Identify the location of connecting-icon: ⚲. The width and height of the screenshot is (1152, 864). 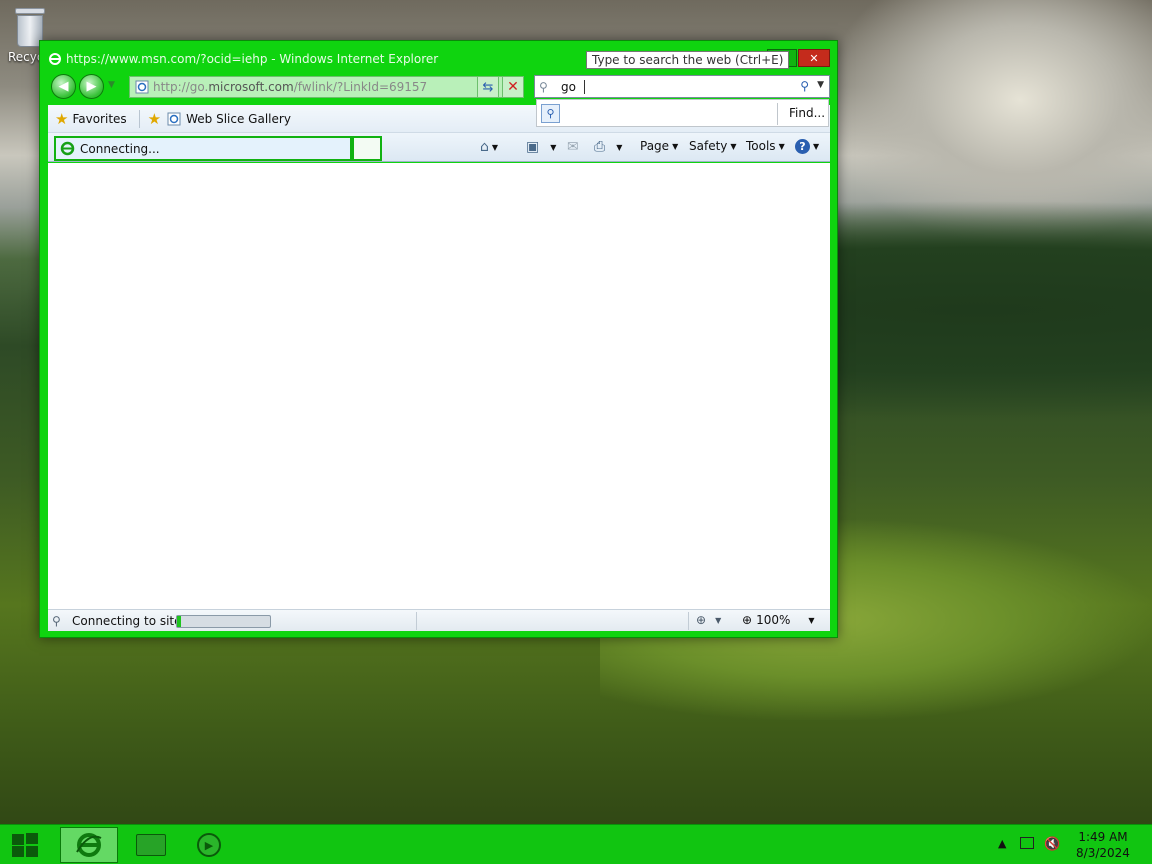
(56, 620).